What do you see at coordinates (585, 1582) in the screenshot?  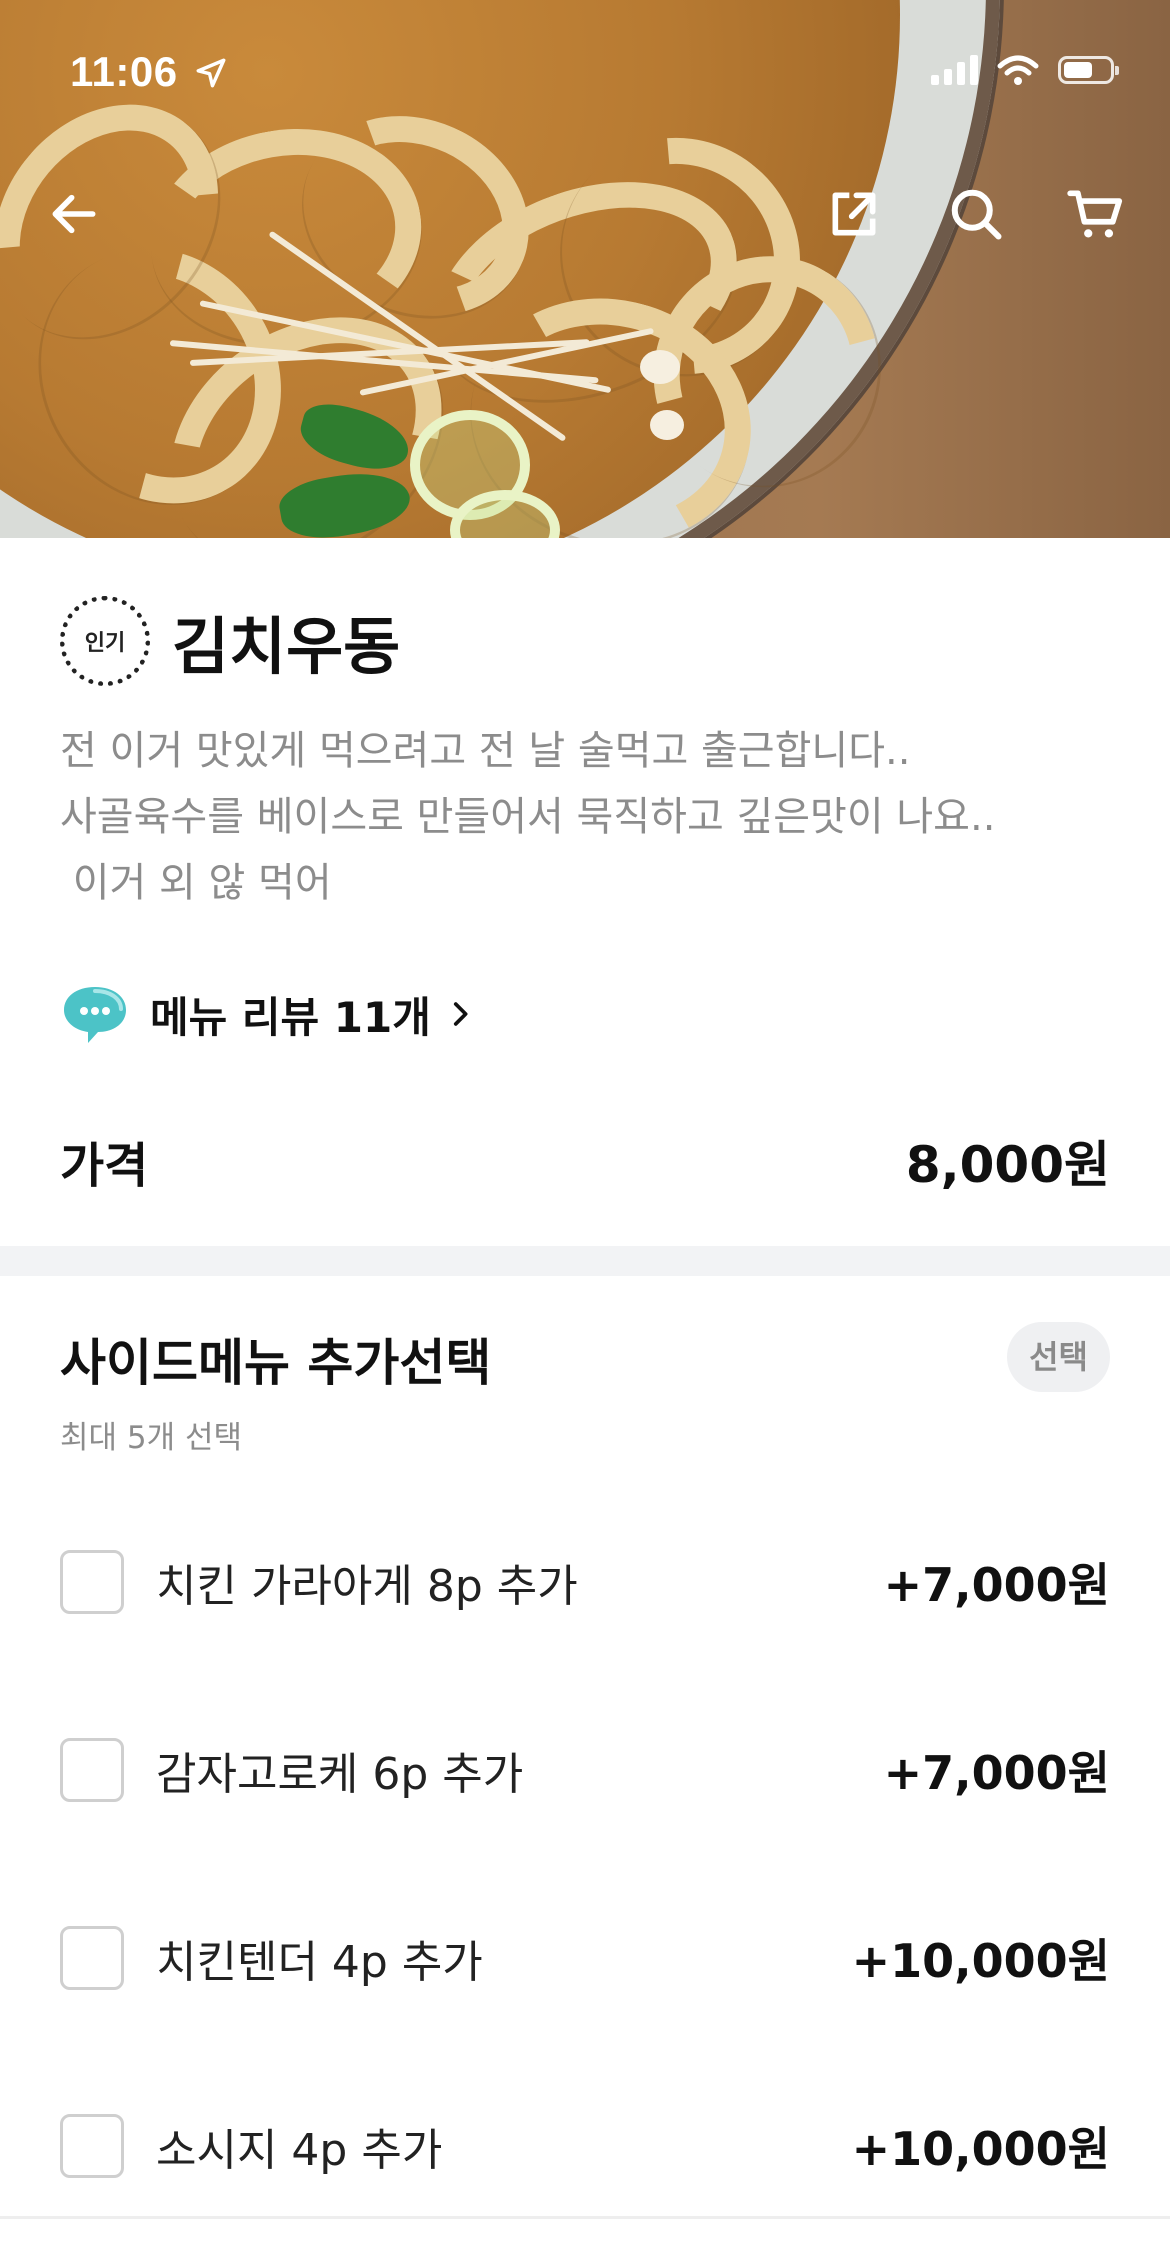 I see `option-row: 치킨 가라아게 8p 추가 +7,000원` at bounding box center [585, 1582].